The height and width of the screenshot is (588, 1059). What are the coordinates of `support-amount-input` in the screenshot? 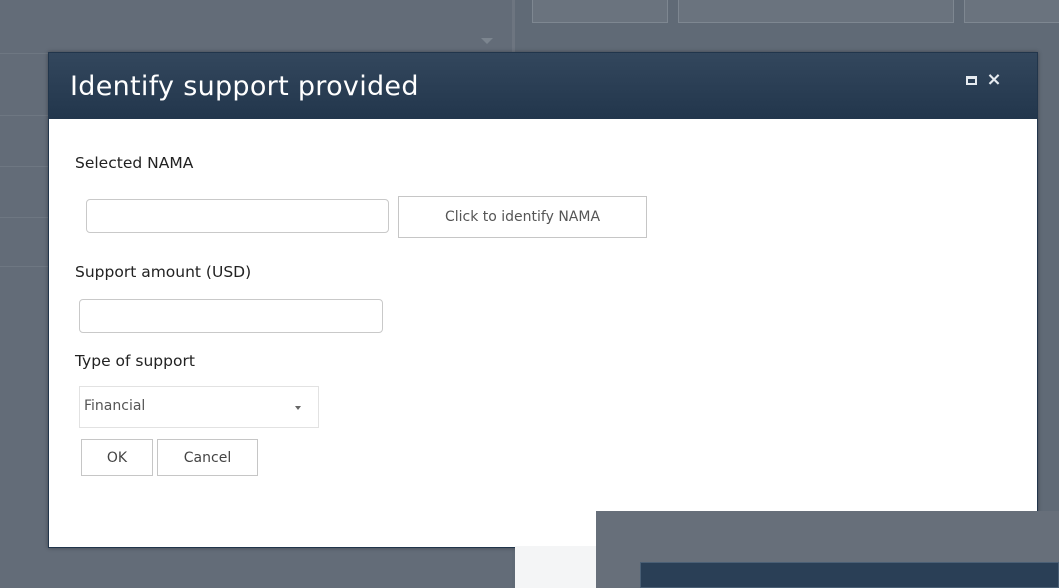 It's located at (231, 316).